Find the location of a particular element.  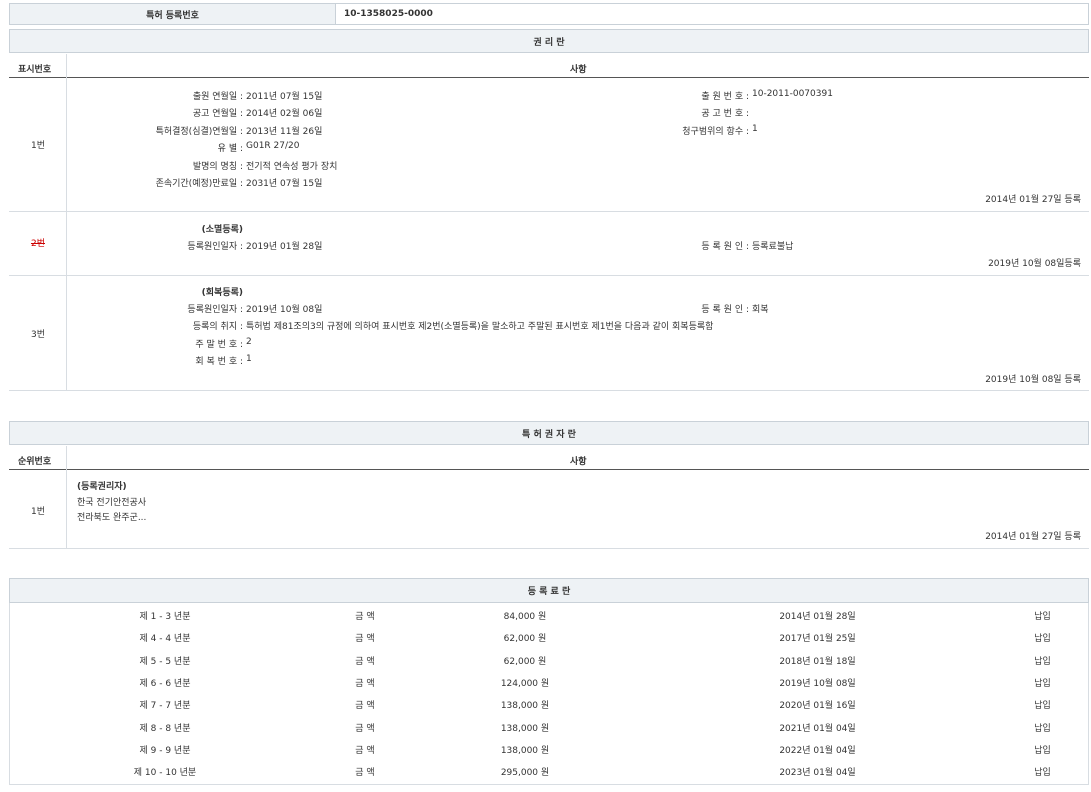

holders-entry-1-number: 1번 is located at coordinates (38, 510).